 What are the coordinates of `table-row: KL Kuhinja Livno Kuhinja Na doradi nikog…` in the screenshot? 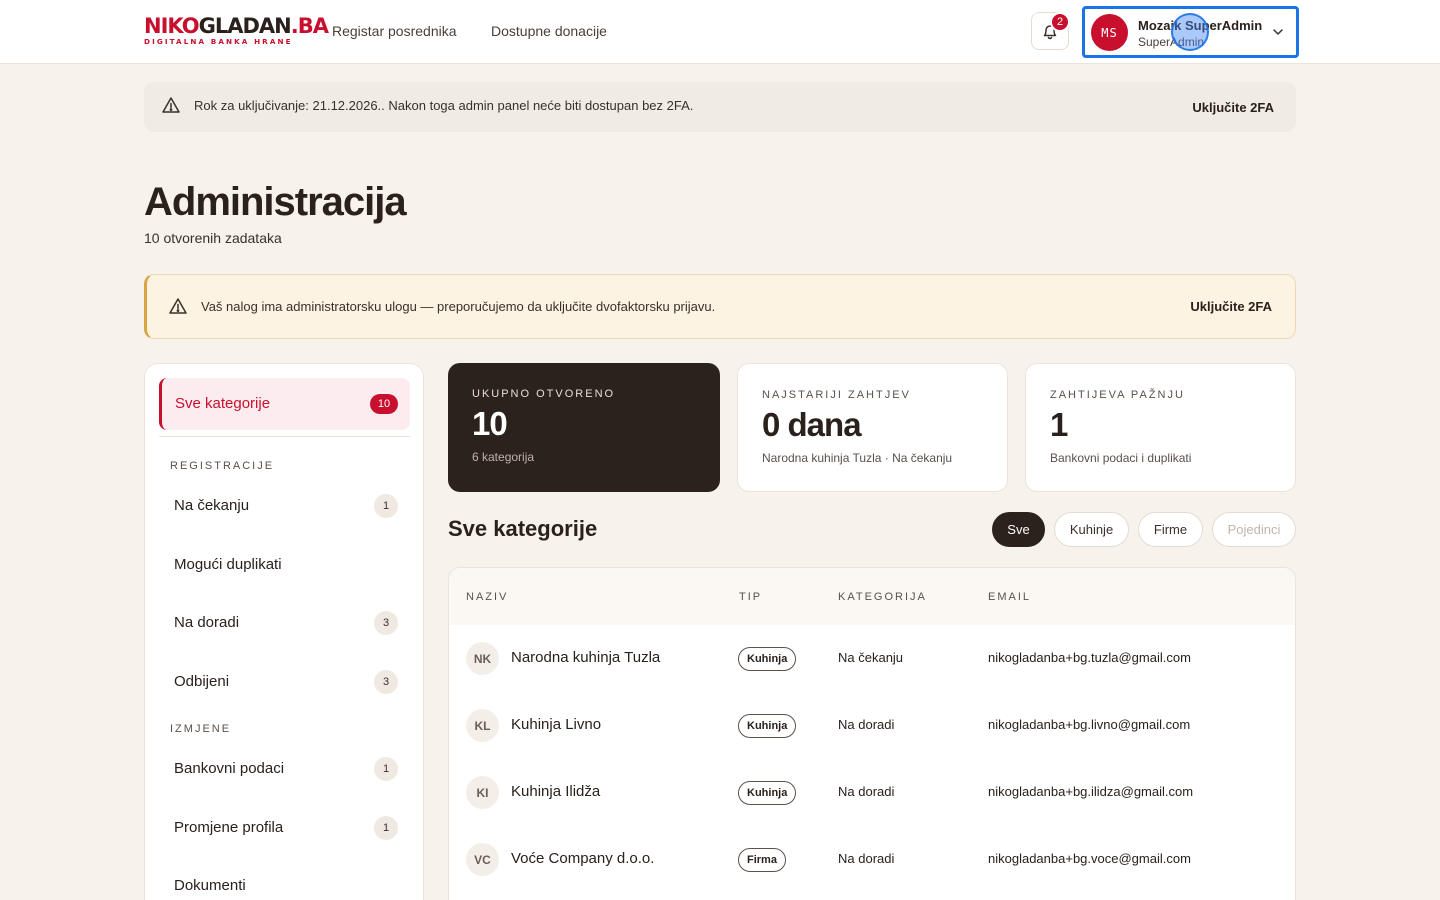 It's located at (872, 725).